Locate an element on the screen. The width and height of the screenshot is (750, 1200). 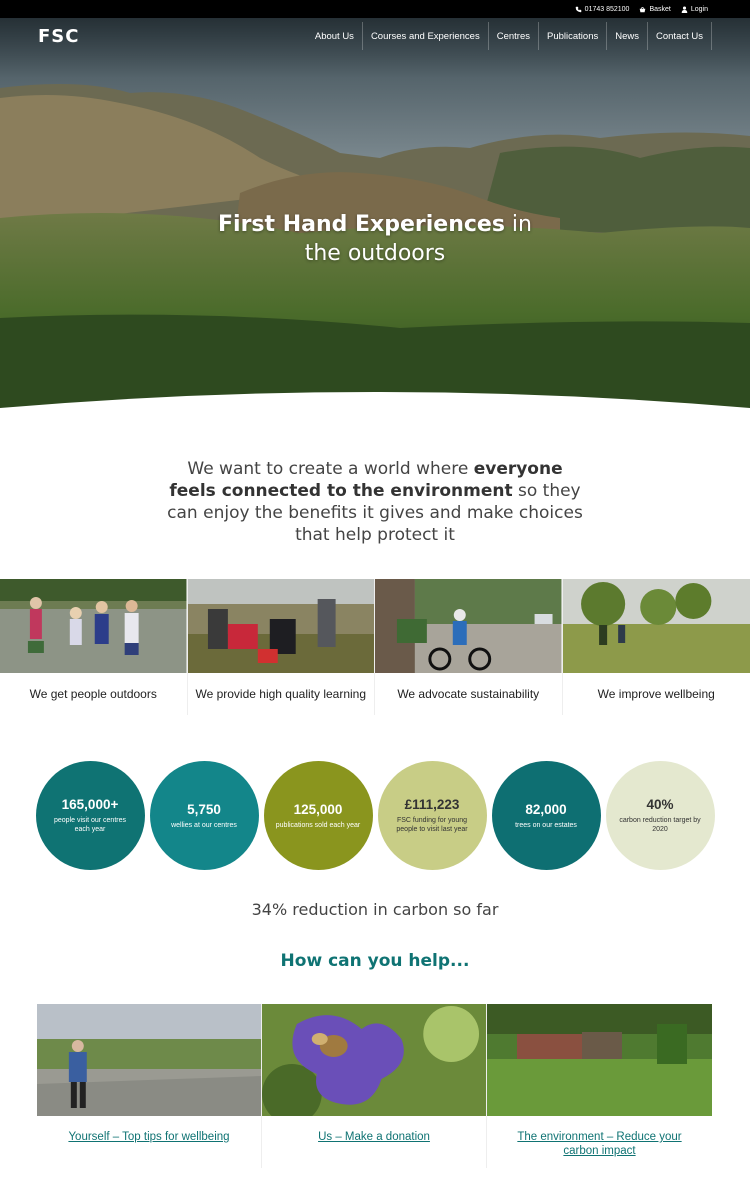
pillar-caption: We improve wellbeing is located at coordinates (656, 694).